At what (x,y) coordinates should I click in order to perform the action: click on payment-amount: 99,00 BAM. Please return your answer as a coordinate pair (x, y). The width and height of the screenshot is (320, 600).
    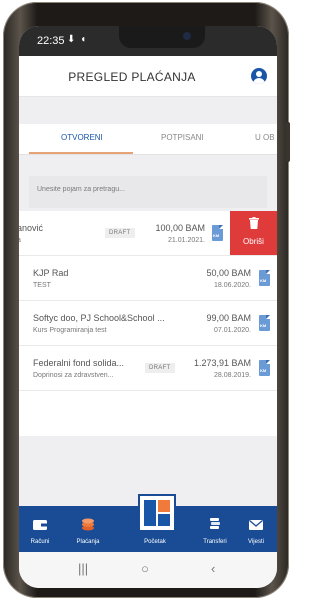
    Looking at the image, I should click on (228, 318).